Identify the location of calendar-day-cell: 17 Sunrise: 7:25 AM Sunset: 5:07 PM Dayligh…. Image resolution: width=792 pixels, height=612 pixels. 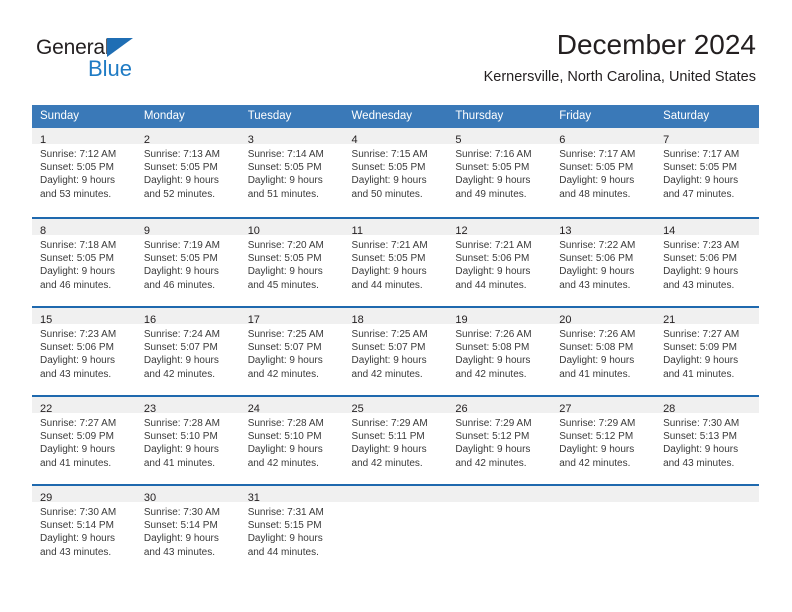
(291, 350).